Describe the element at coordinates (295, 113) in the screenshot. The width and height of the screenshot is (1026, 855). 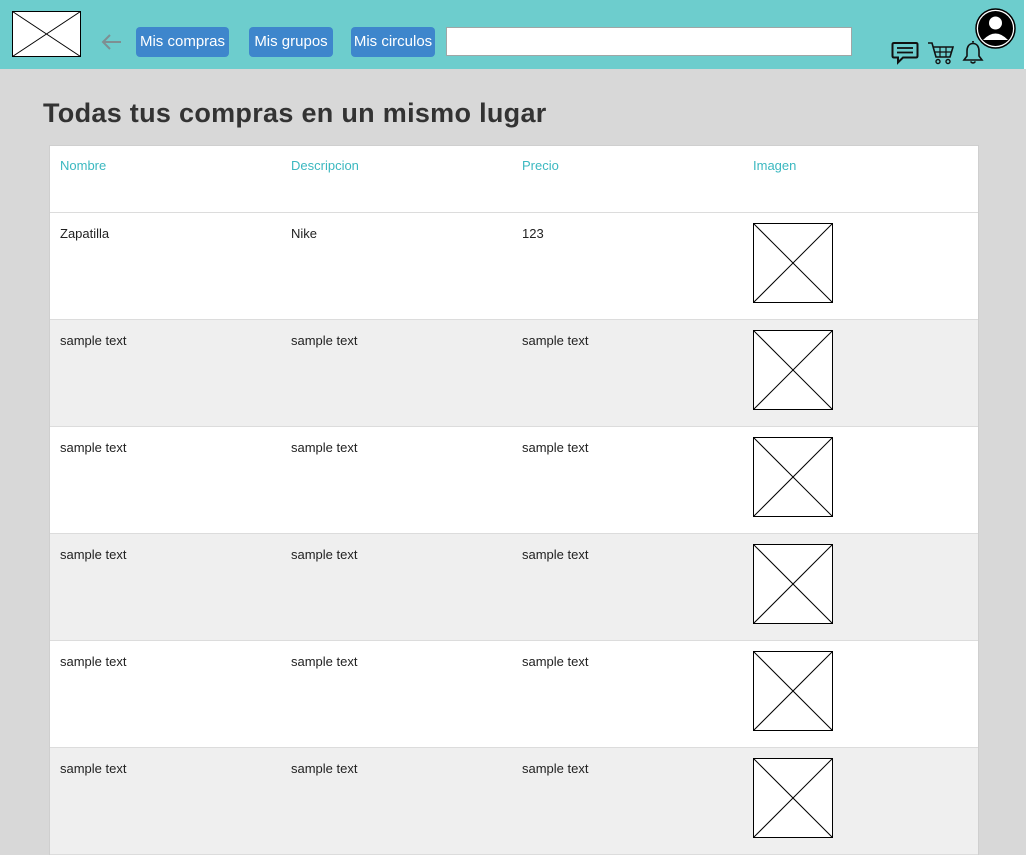
I see `page-title: Todas tus compras en un mismo lugar` at that location.